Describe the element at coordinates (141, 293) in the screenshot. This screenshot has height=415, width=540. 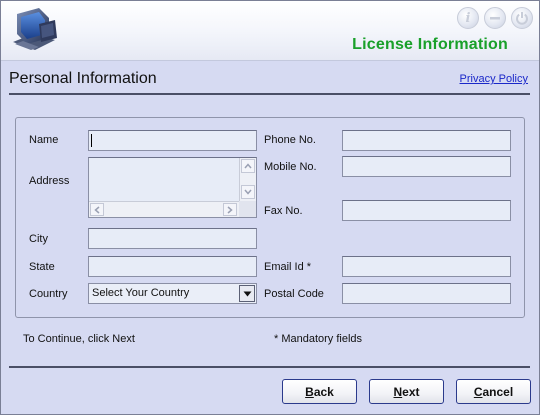
I see `country-select-value: Select Your Country` at that location.